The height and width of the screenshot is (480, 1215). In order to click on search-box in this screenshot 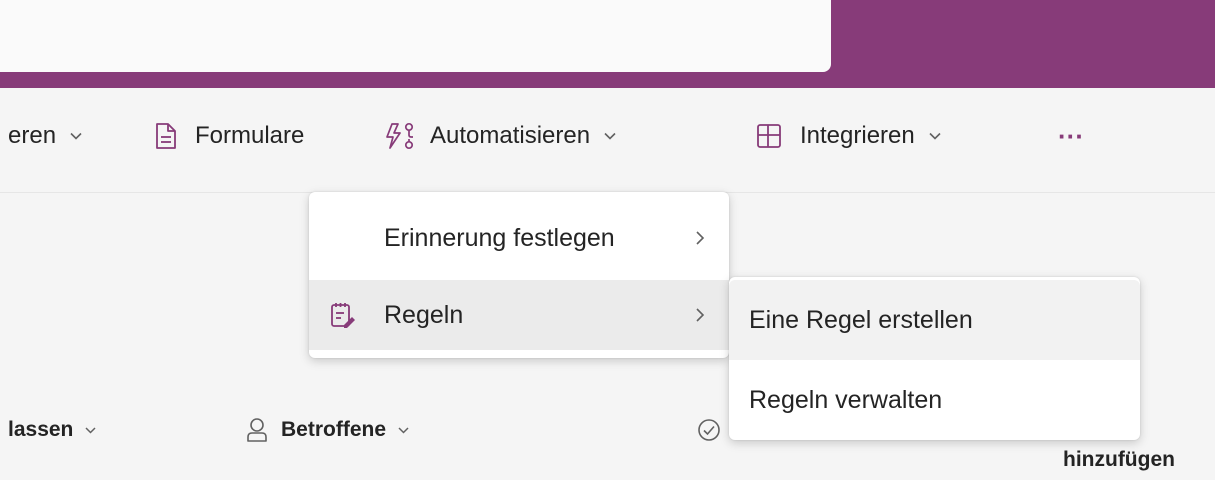, I will do `click(415, 36)`.